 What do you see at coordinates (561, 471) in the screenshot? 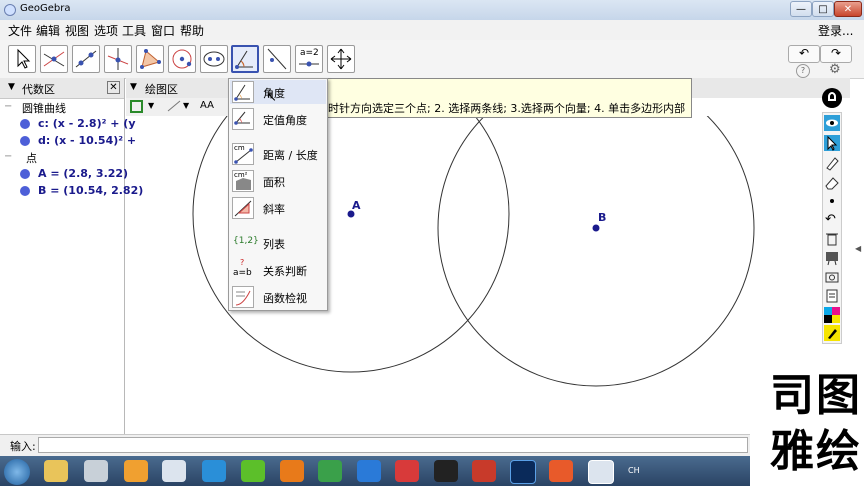
I see `app14-taskbar-icon` at bounding box center [561, 471].